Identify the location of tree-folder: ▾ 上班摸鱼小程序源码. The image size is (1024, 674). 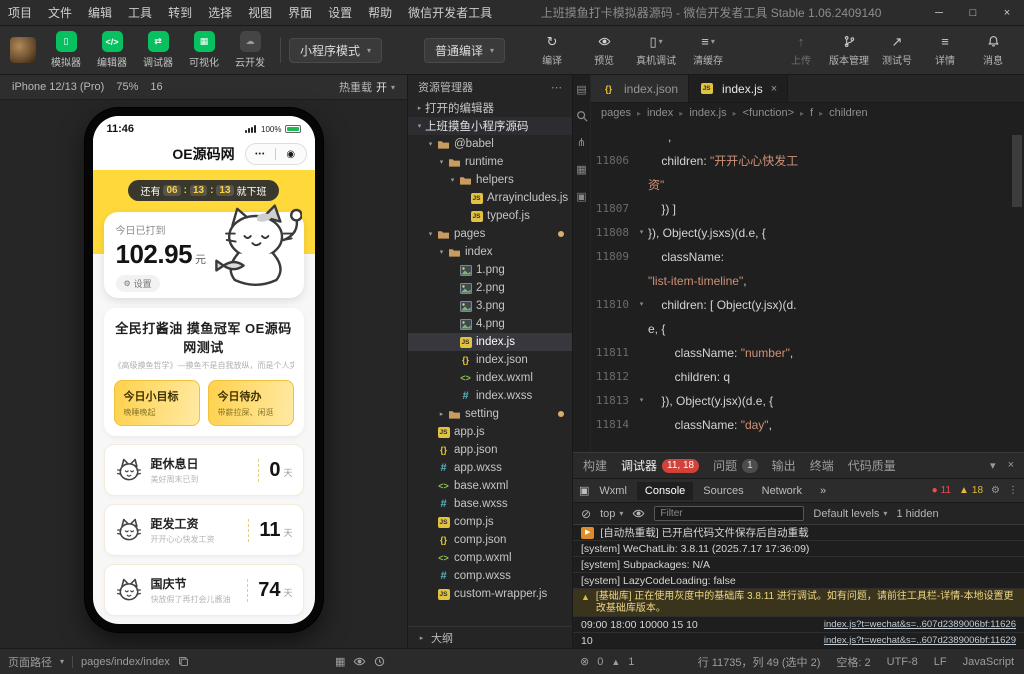
(490, 126).